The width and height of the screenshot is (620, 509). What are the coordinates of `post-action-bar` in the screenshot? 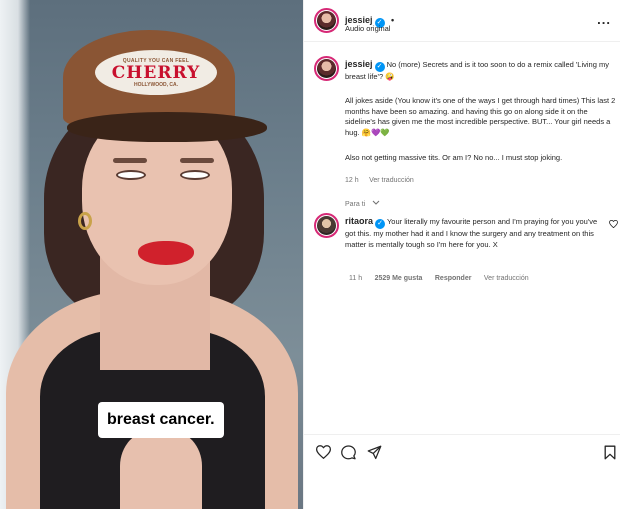 It's located at (462, 454).